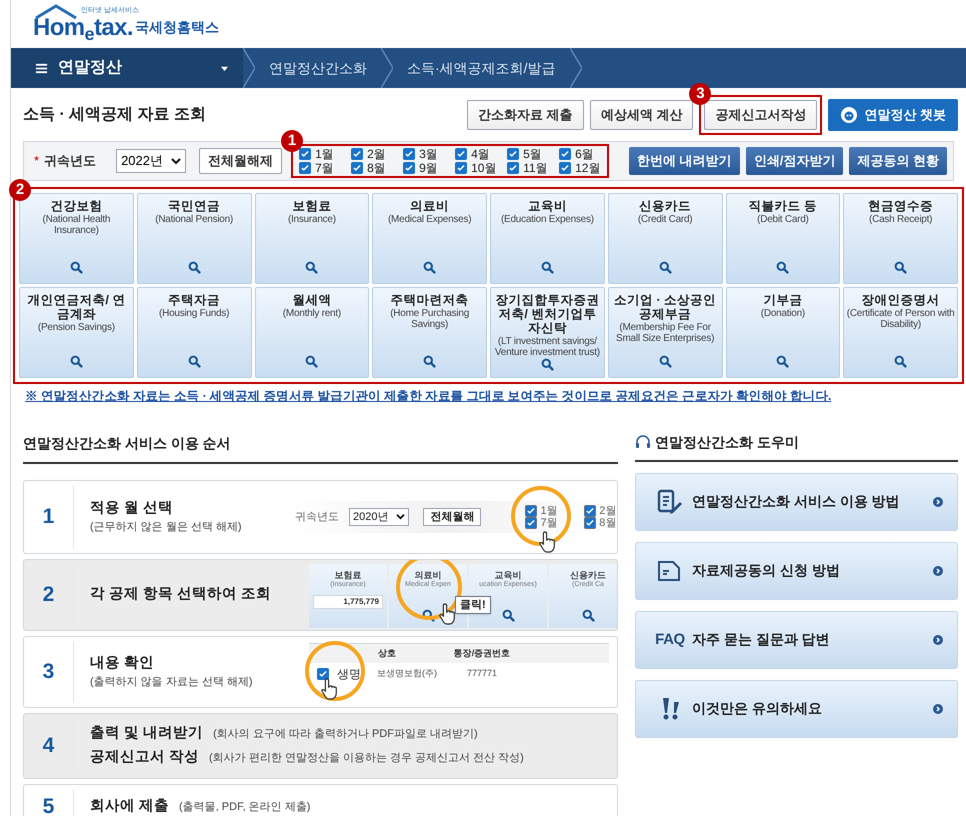 The width and height of the screenshot is (966, 816). I want to click on category-tile: 건강보험 (National Health Insurance), so click(76, 238).